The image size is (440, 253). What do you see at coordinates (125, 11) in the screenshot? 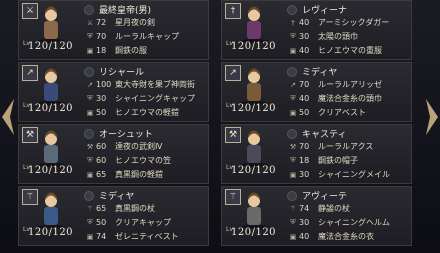
I see `character-name: 最終皇帝(男)` at bounding box center [125, 11].